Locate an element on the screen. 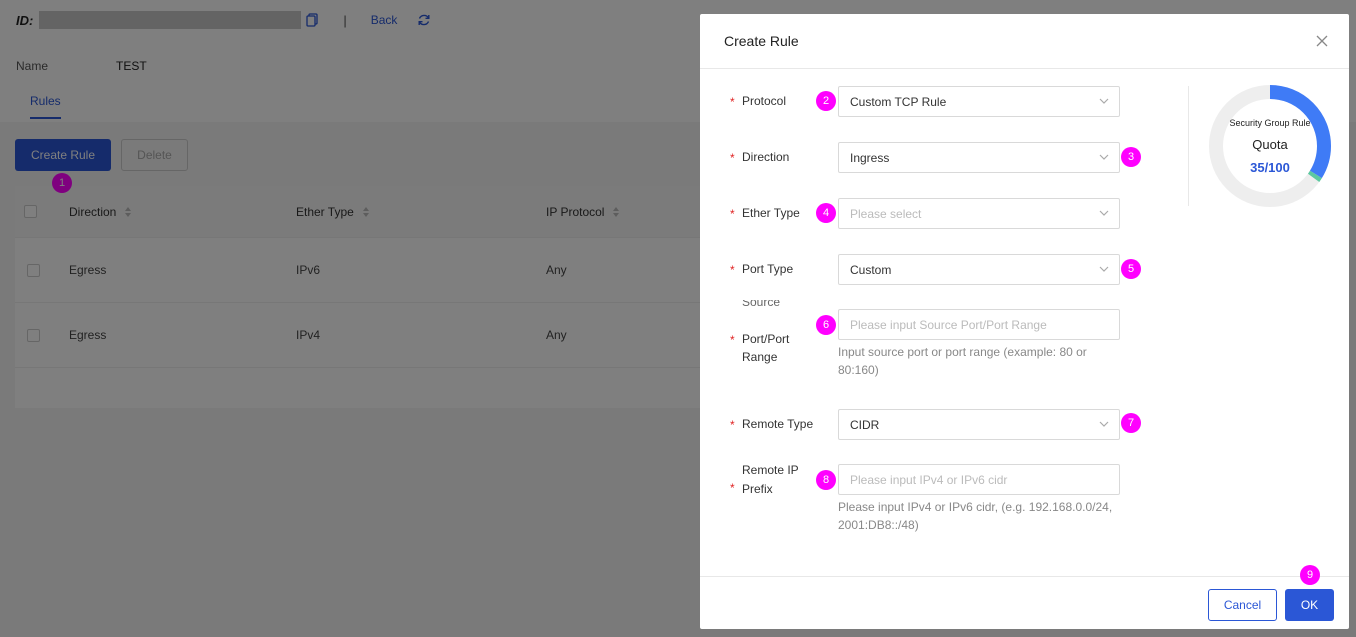 This screenshot has width=1356, height=637. protocol-row: * Protocol Custom TCP Rule is located at coordinates (930, 101).